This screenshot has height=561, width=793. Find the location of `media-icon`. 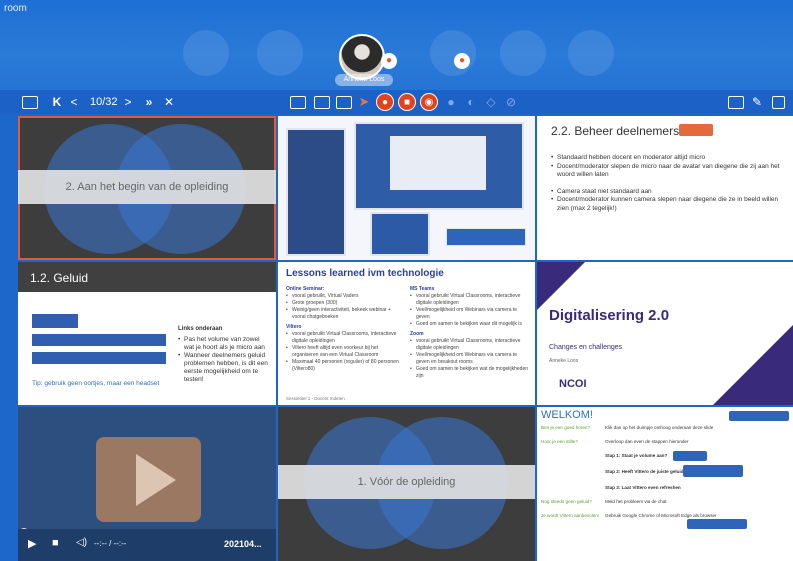

media-icon is located at coordinates (344, 102).